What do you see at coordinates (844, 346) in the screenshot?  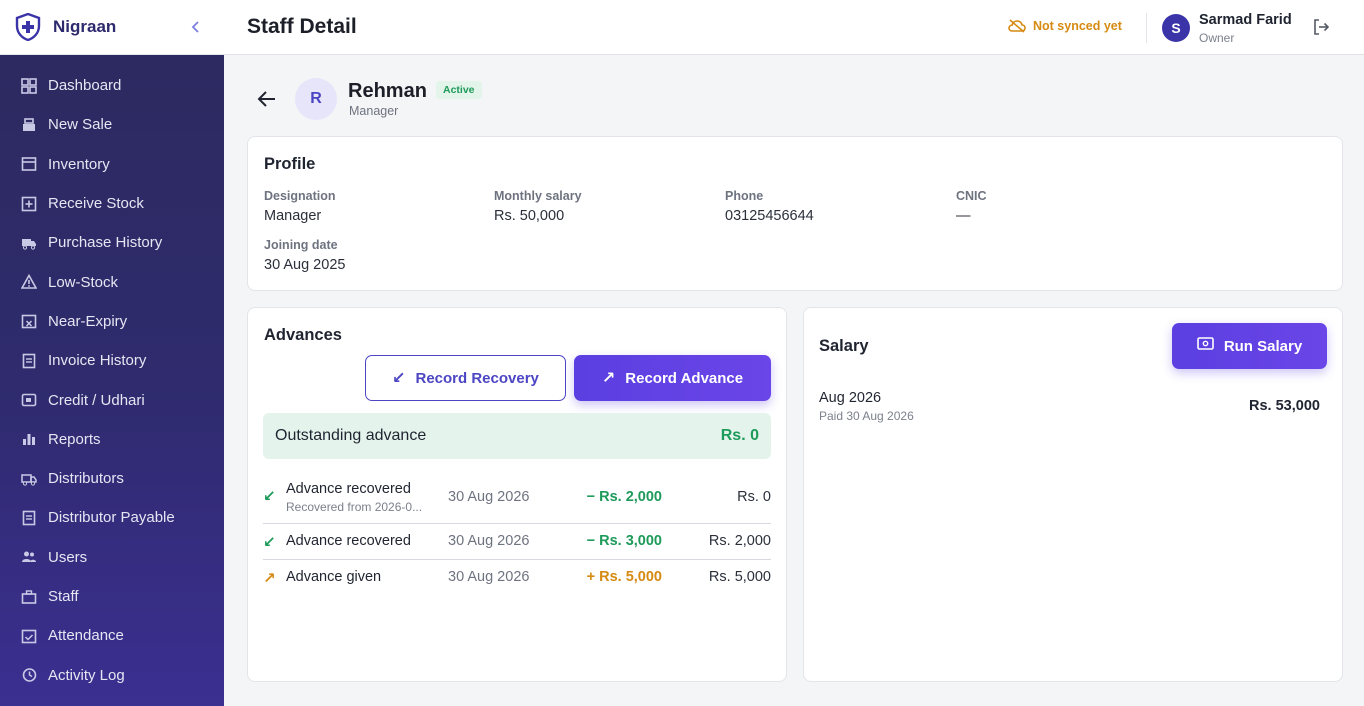 I see `salary-title: Salary` at bounding box center [844, 346].